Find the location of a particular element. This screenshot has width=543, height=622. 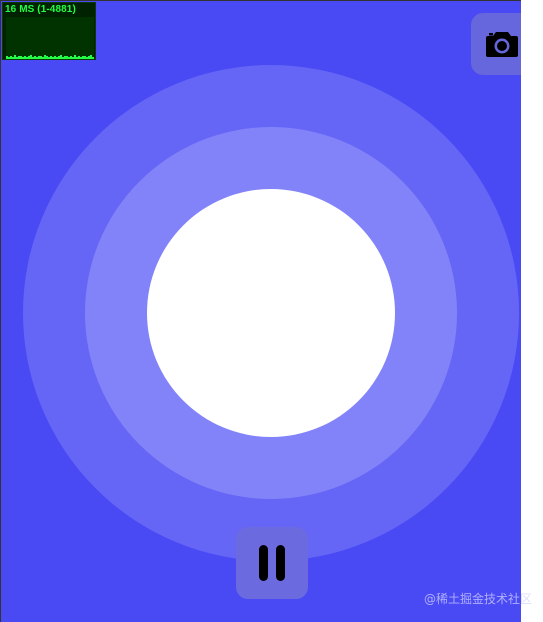

camera-icon is located at coordinates (502, 44).